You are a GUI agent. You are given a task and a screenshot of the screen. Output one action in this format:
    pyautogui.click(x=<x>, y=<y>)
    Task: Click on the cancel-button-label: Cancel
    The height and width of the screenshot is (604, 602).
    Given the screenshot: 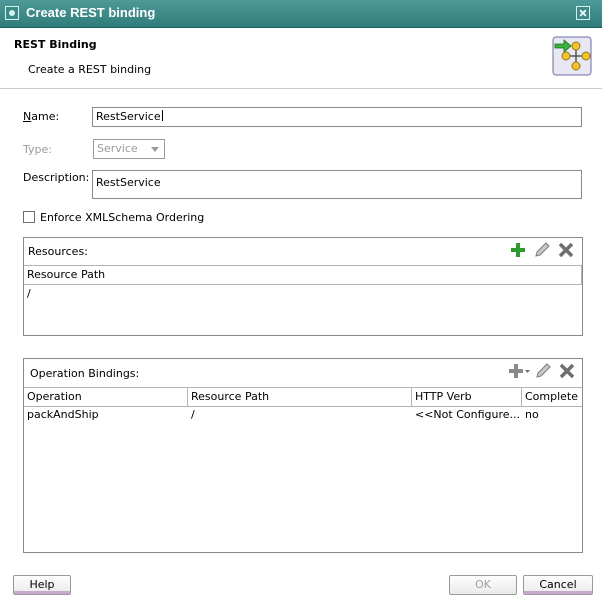 What is the action you would take?
    pyautogui.click(x=558, y=584)
    